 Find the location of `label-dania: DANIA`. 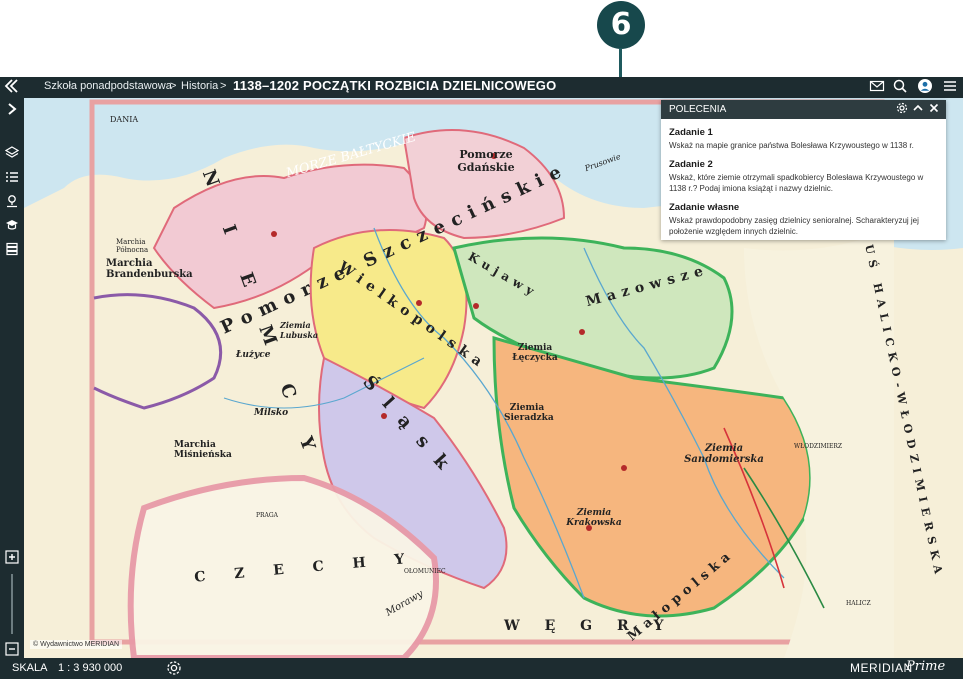

label-dania: DANIA is located at coordinates (124, 119).